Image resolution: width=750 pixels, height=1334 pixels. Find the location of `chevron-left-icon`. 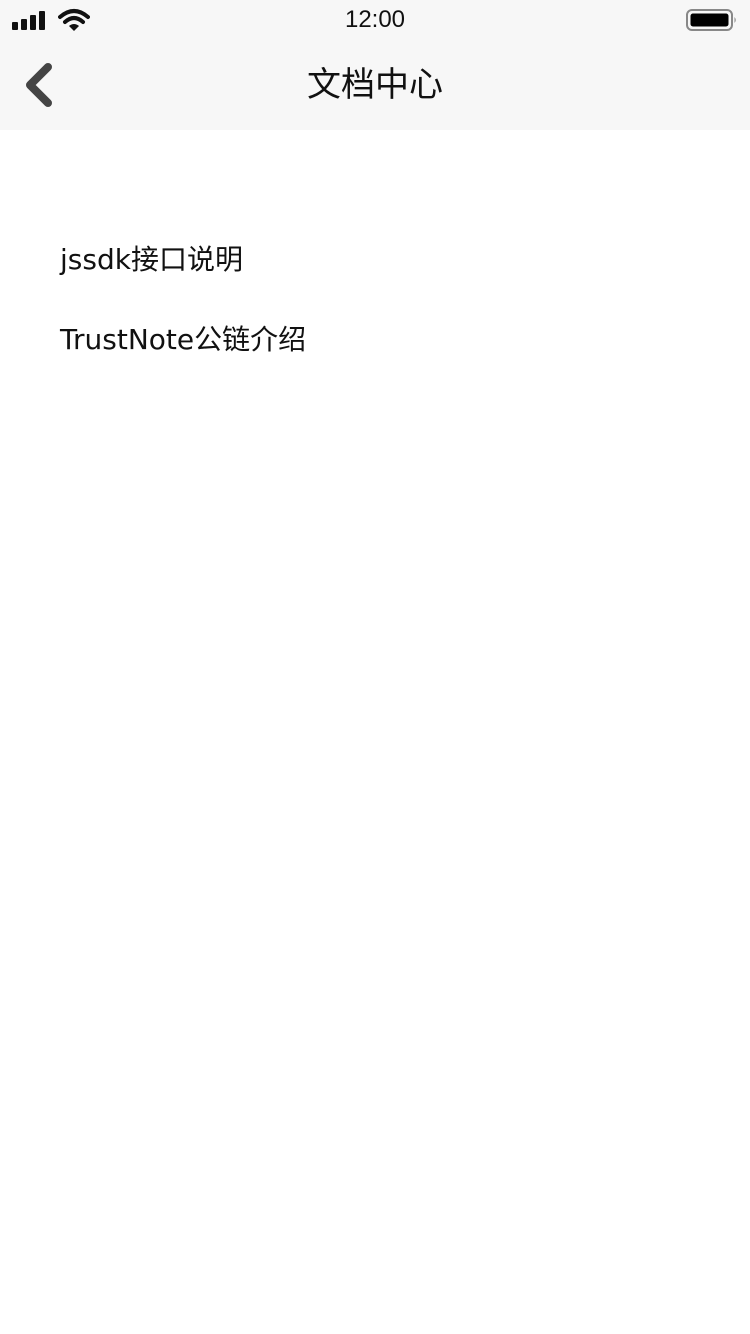

chevron-left-icon is located at coordinates (39, 85).